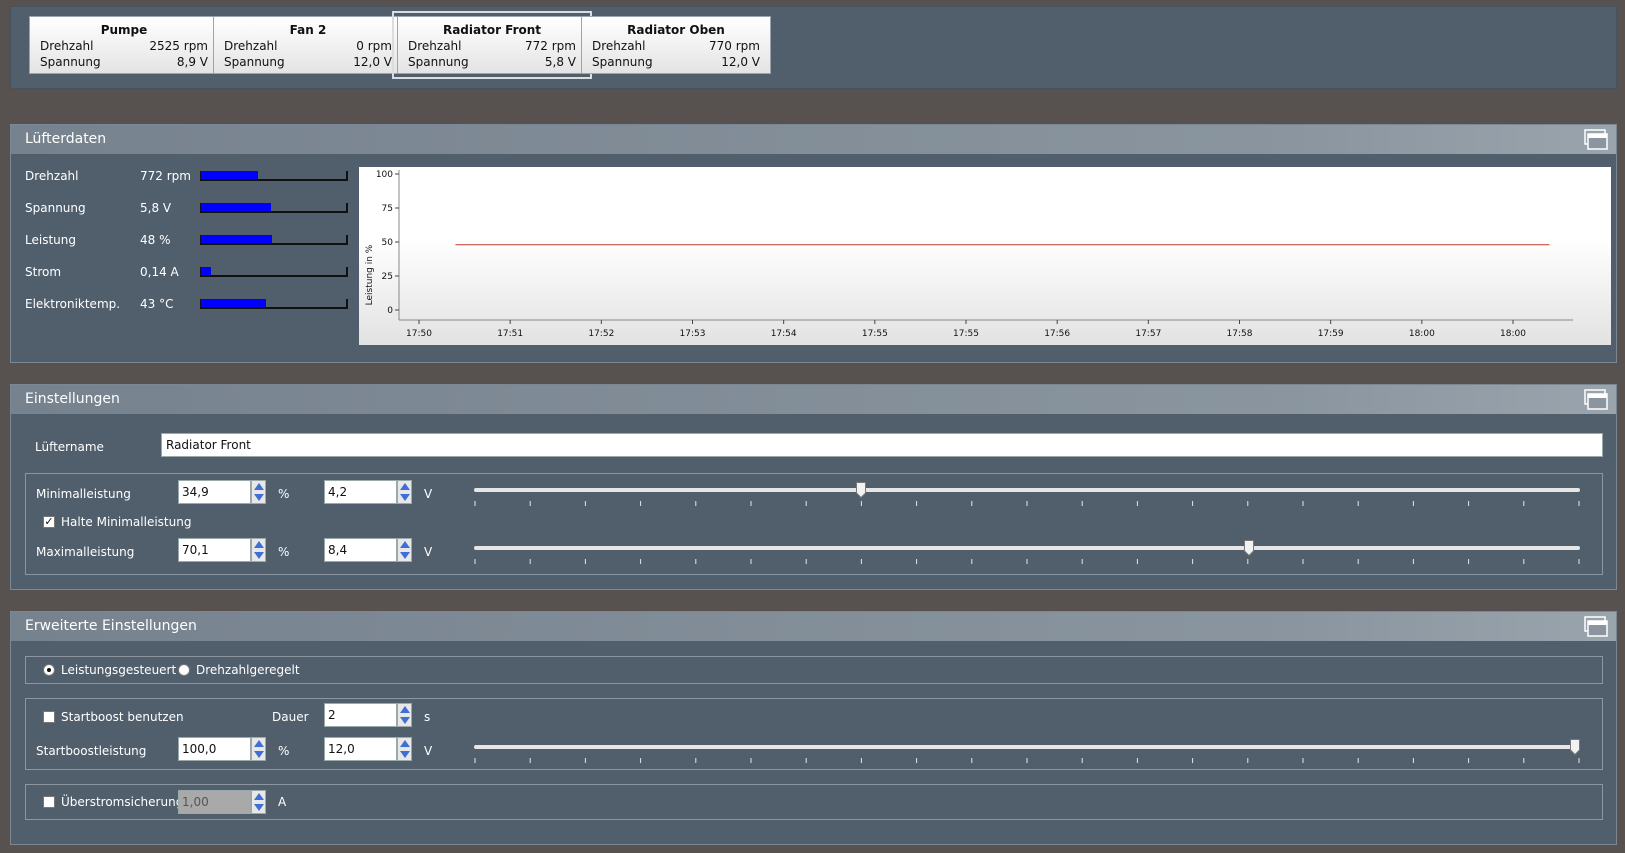  What do you see at coordinates (49, 670) in the screenshot?
I see `mode-power-radio` at bounding box center [49, 670].